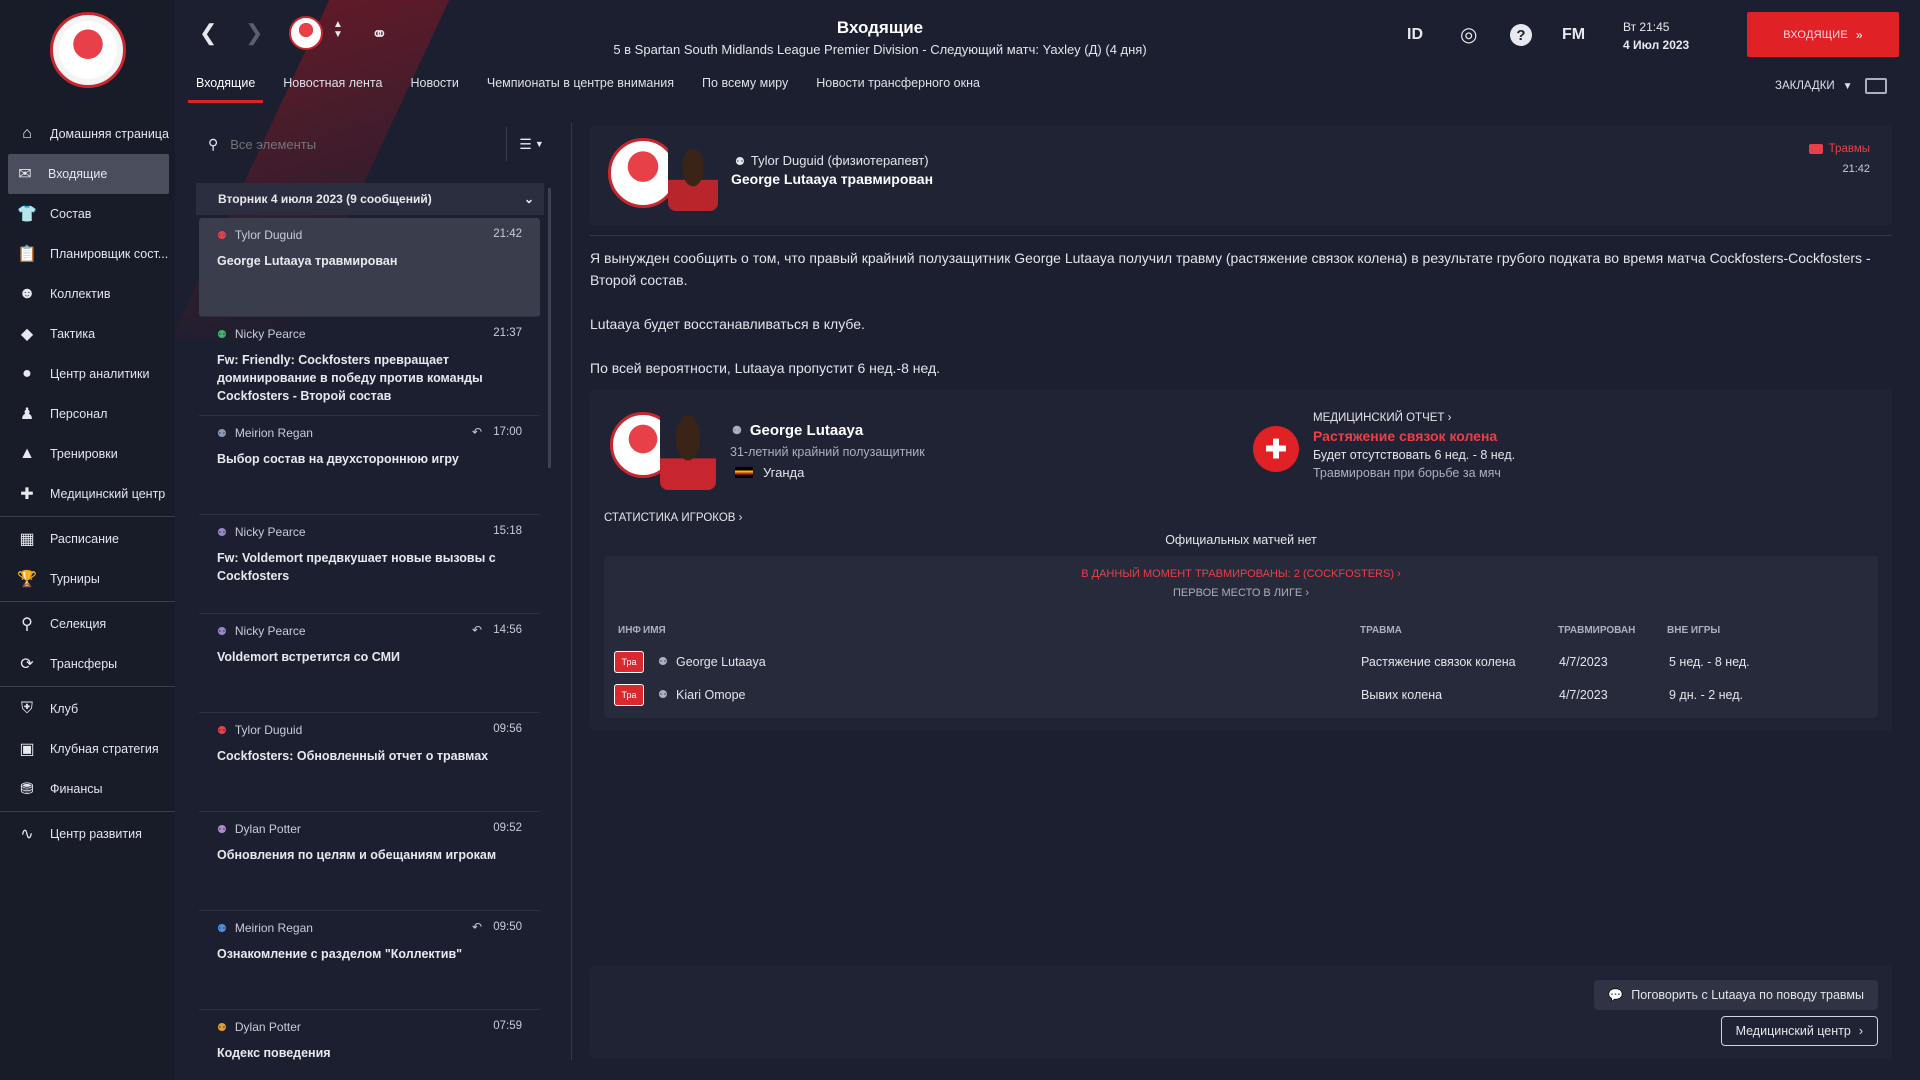 This screenshot has height=1080, width=1920. I want to click on first-place-link: ПЕРВОЕ МЕСТО В ЛИГЕ ›, so click(1241, 593).